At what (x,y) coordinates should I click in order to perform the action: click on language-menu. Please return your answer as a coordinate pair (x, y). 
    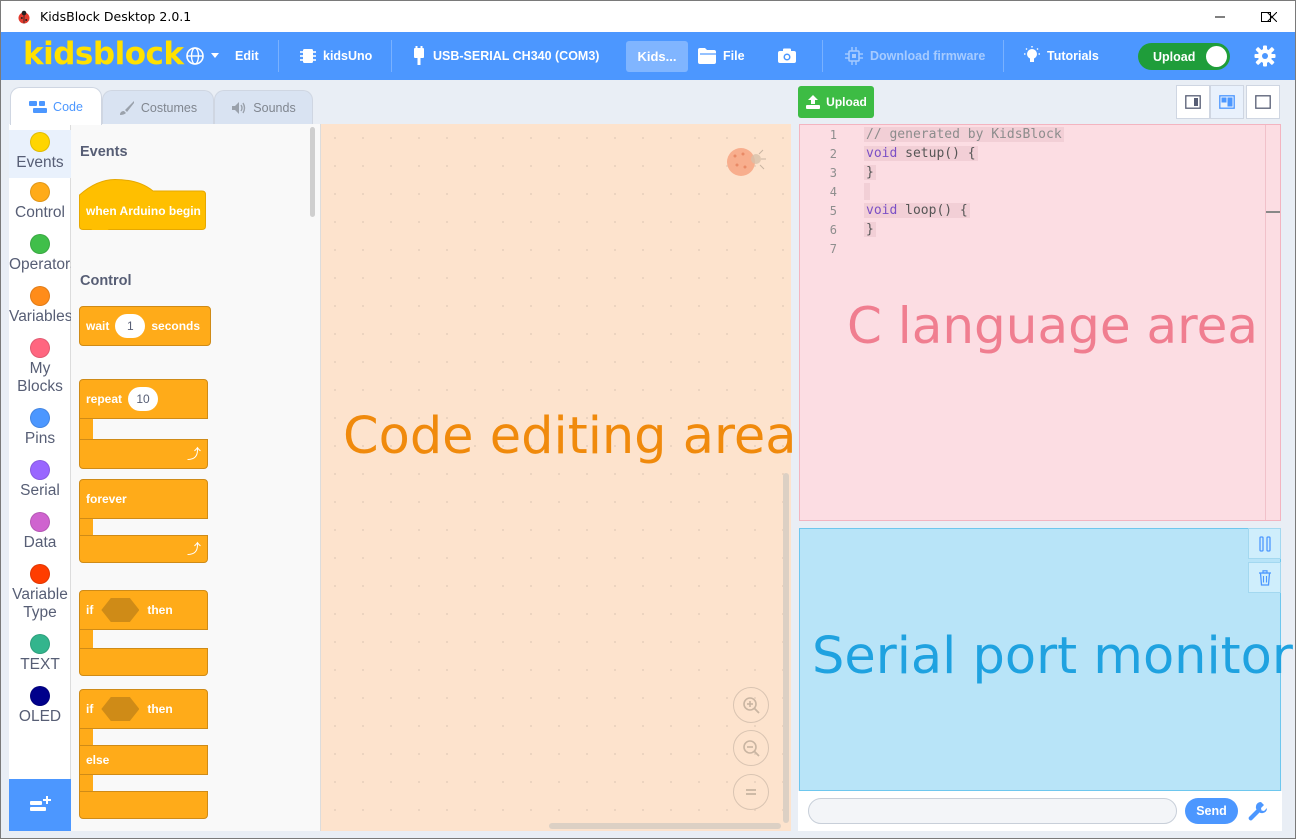
    Looking at the image, I should click on (205, 56).